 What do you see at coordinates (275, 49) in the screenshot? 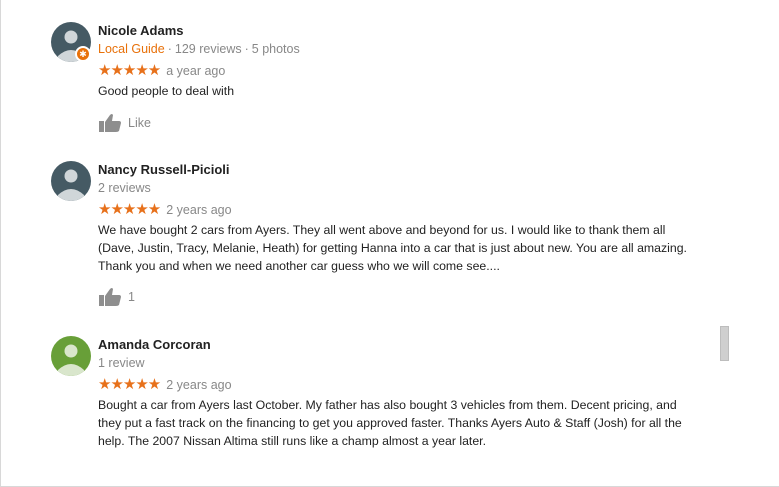
I see `photos-count: 5 photos` at bounding box center [275, 49].